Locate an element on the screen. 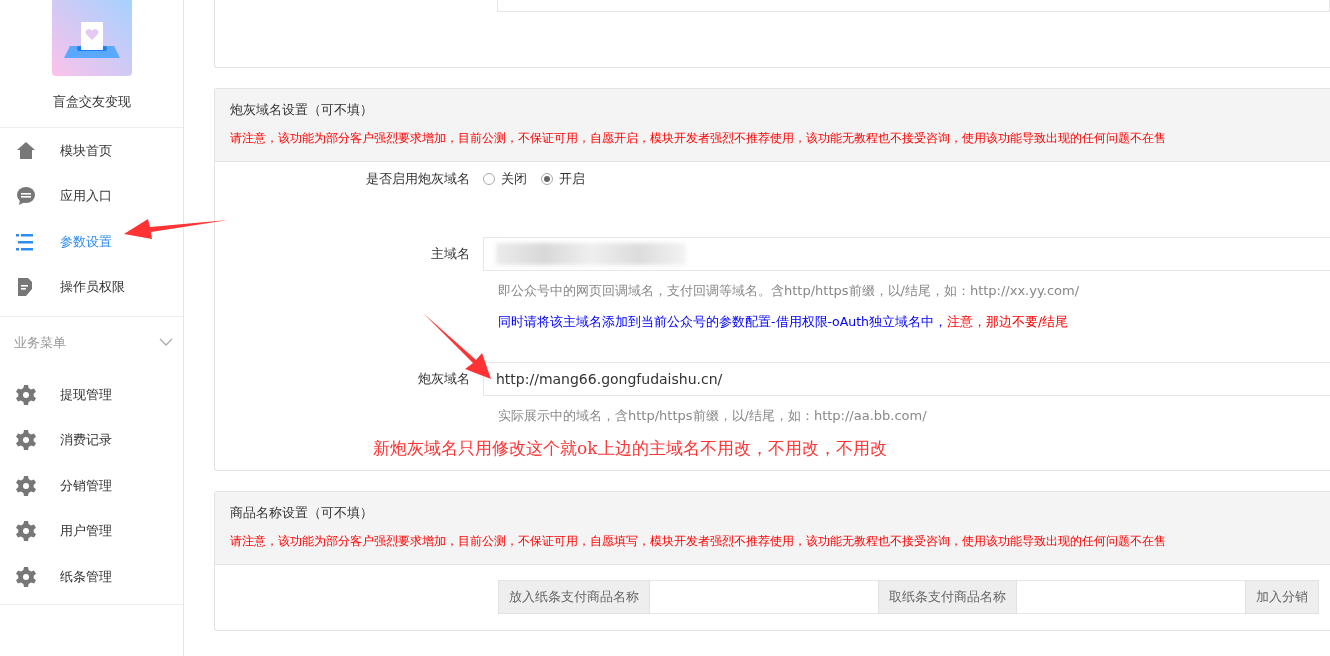  note-text: 同时请将该主域名添加到当前公众号的参数配置-借用权限-oAuth独立域名中，注意，那边不要/结尾 is located at coordinates (784, 322).